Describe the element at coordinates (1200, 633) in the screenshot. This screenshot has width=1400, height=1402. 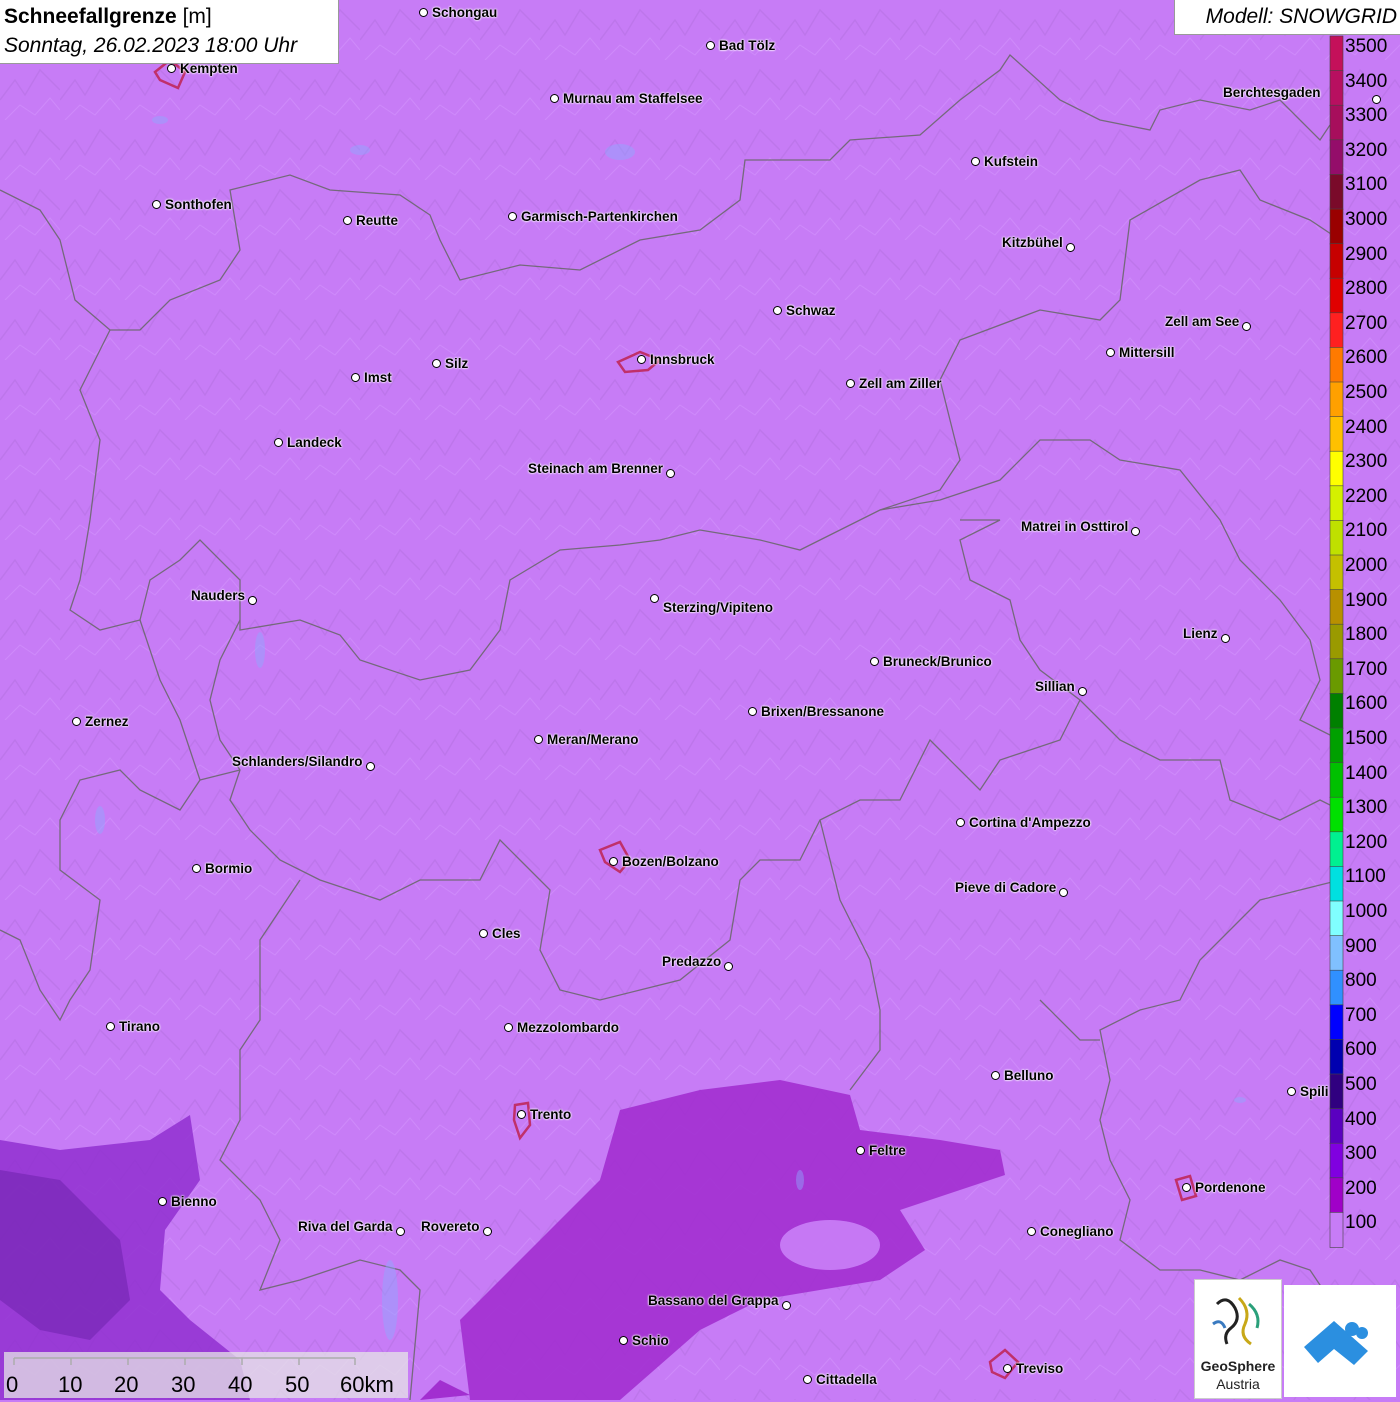
I see `city-label: Lienz` at that location.